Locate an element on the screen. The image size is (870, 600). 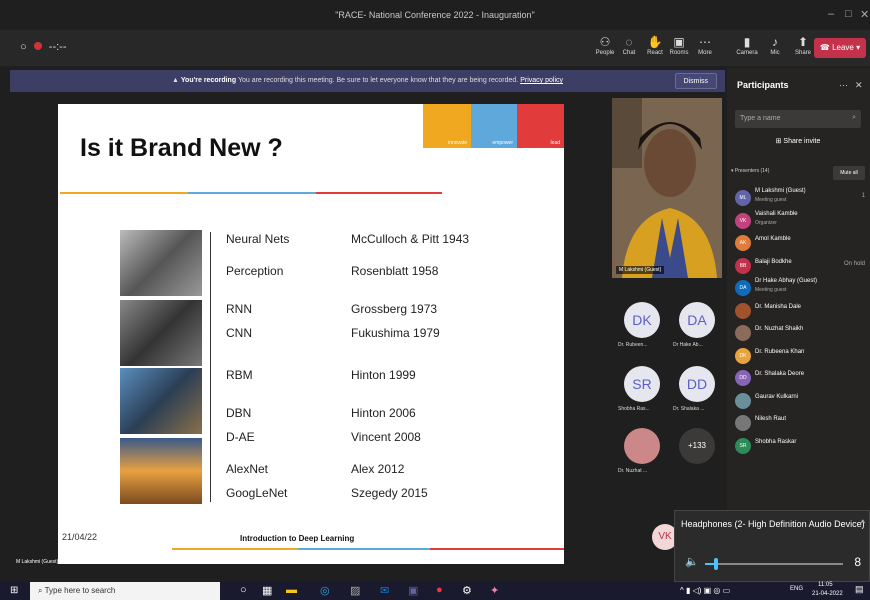
people-label: People is located at coordinates (605, 53).